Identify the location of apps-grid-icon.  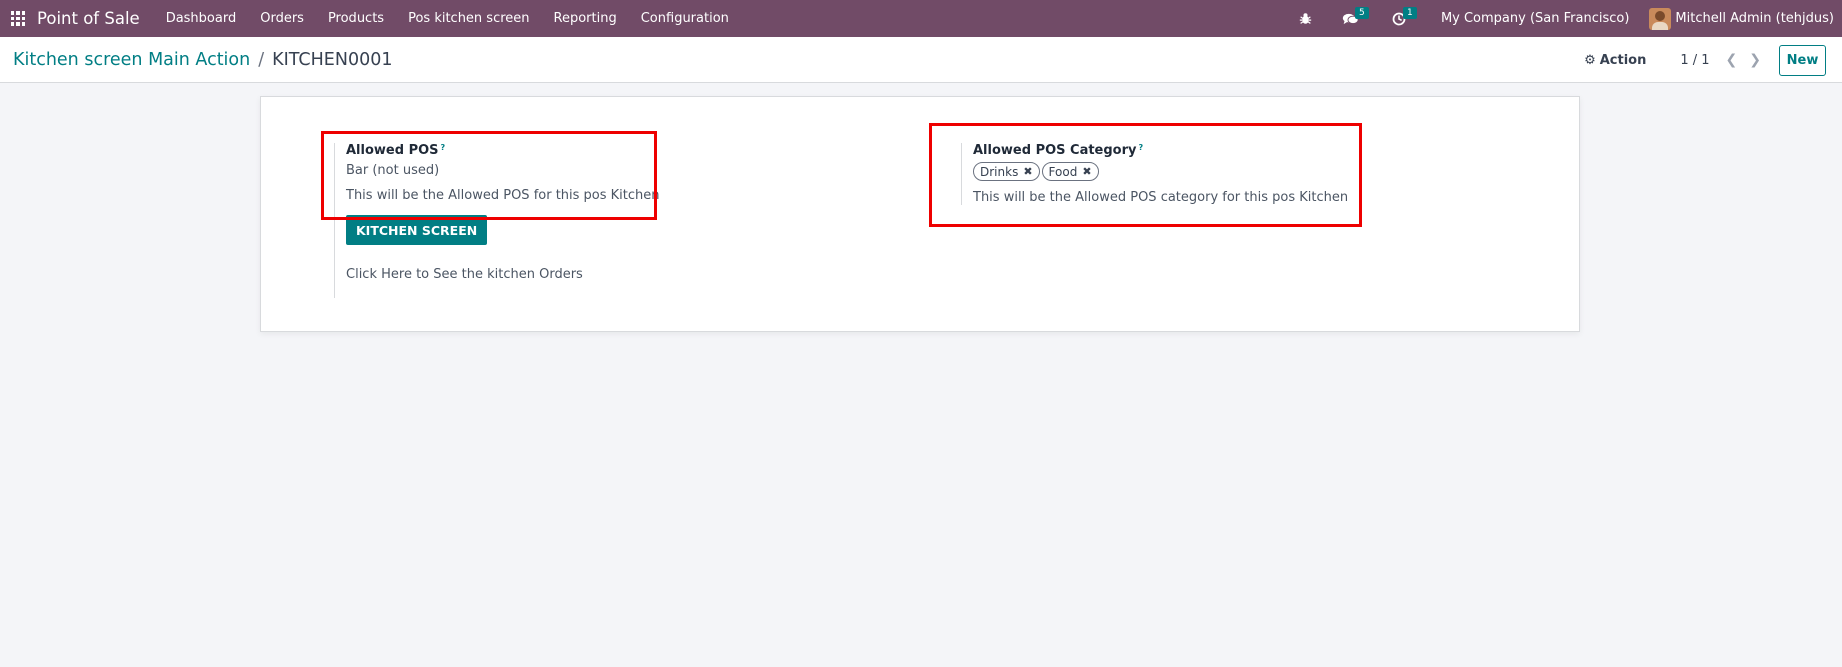
(18, 18).